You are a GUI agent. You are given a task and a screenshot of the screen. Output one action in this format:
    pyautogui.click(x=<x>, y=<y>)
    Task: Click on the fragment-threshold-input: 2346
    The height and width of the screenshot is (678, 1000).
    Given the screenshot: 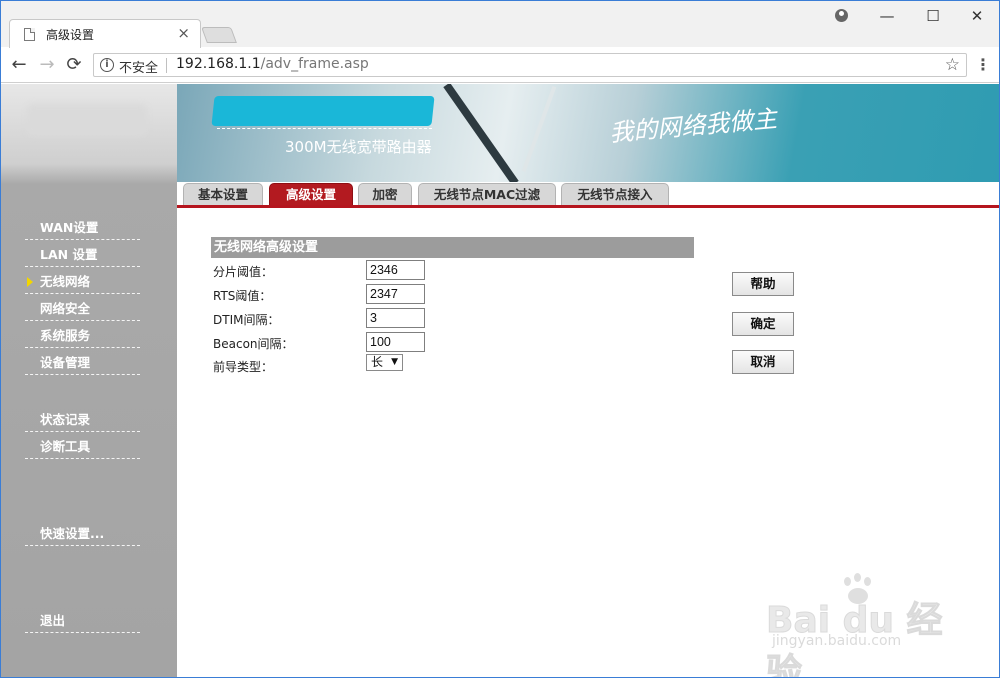 What is the action you would take?
    pyautogui.click(x=395, y=270)
    